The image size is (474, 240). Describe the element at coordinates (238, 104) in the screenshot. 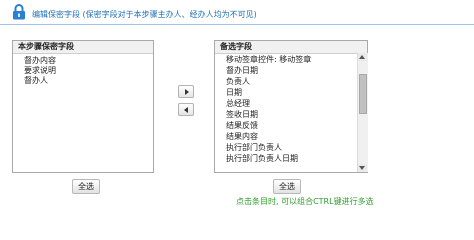

I see `available-field-item: 总经理` at that location.